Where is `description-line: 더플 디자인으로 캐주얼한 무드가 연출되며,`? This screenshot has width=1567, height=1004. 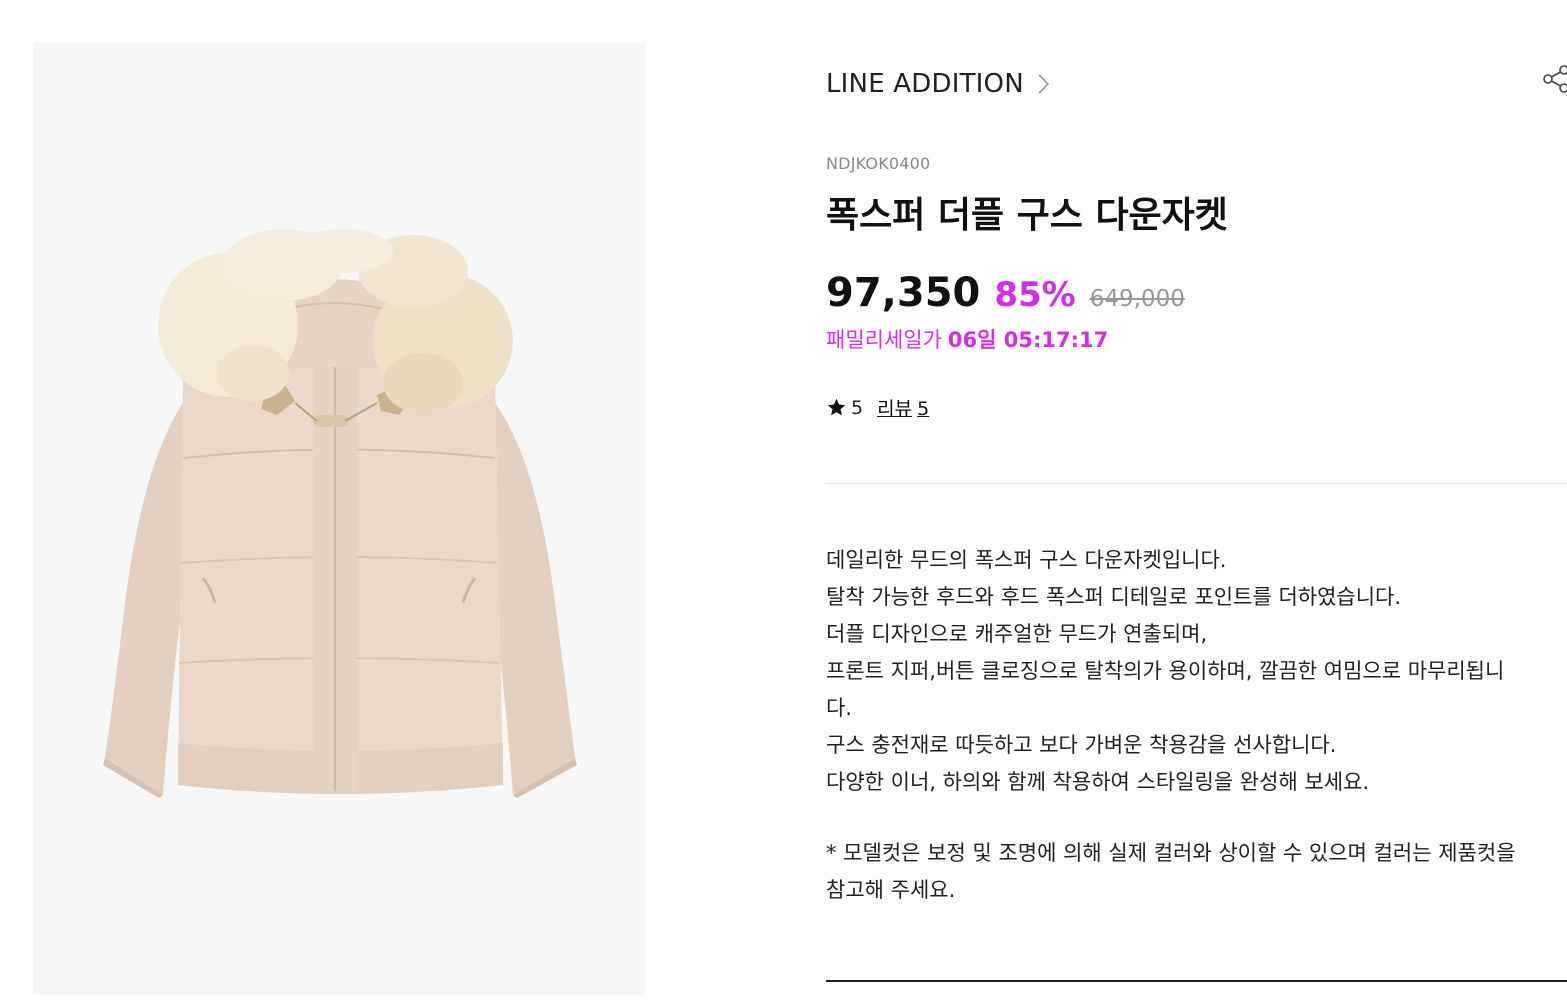
description-line: 더플 디자인으로 캐주얼한 무드가 연출되며, is located at coordinates (1017, 634).